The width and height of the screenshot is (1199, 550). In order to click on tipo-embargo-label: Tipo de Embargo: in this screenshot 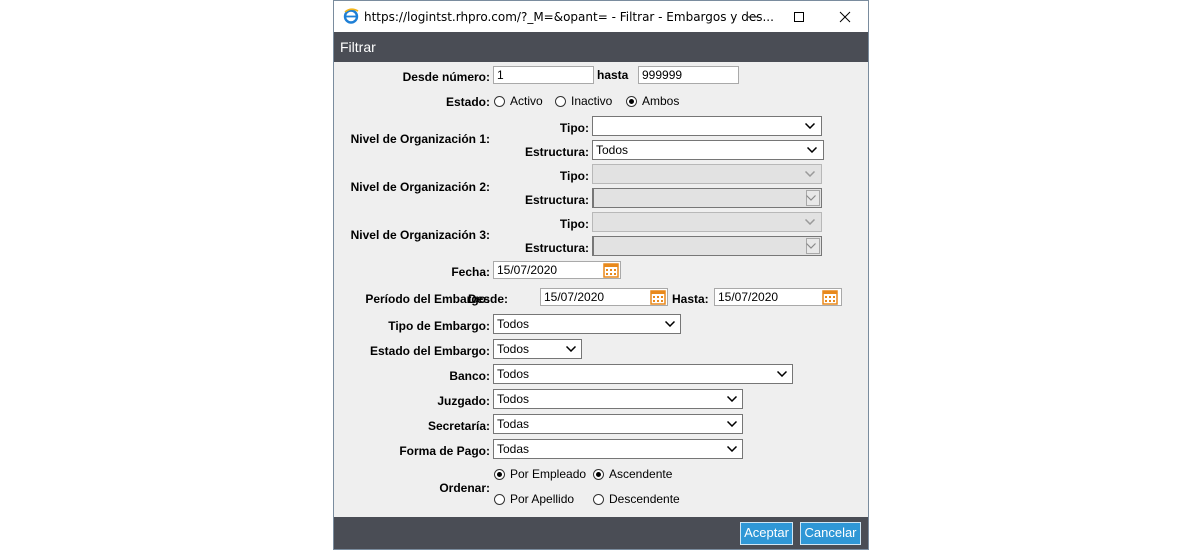, I will do `click(439, 326)`.